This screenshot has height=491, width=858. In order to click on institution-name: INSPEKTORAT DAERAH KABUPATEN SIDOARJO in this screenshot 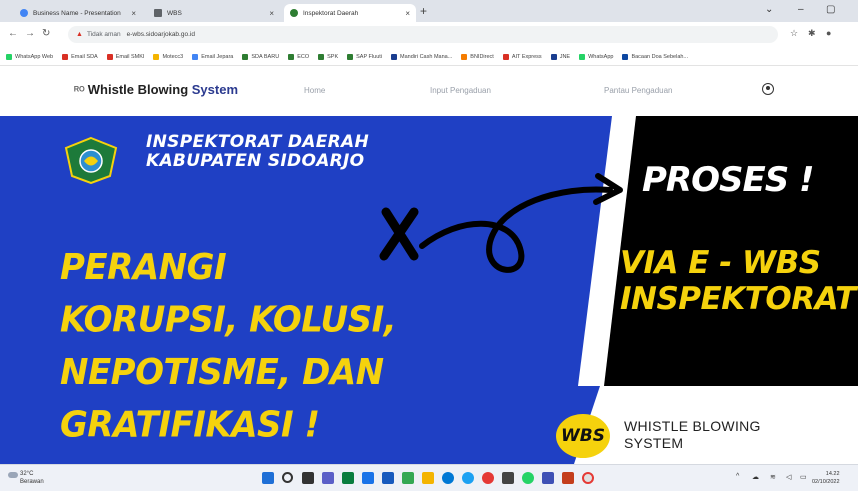, I will do `click(257, 152)`.